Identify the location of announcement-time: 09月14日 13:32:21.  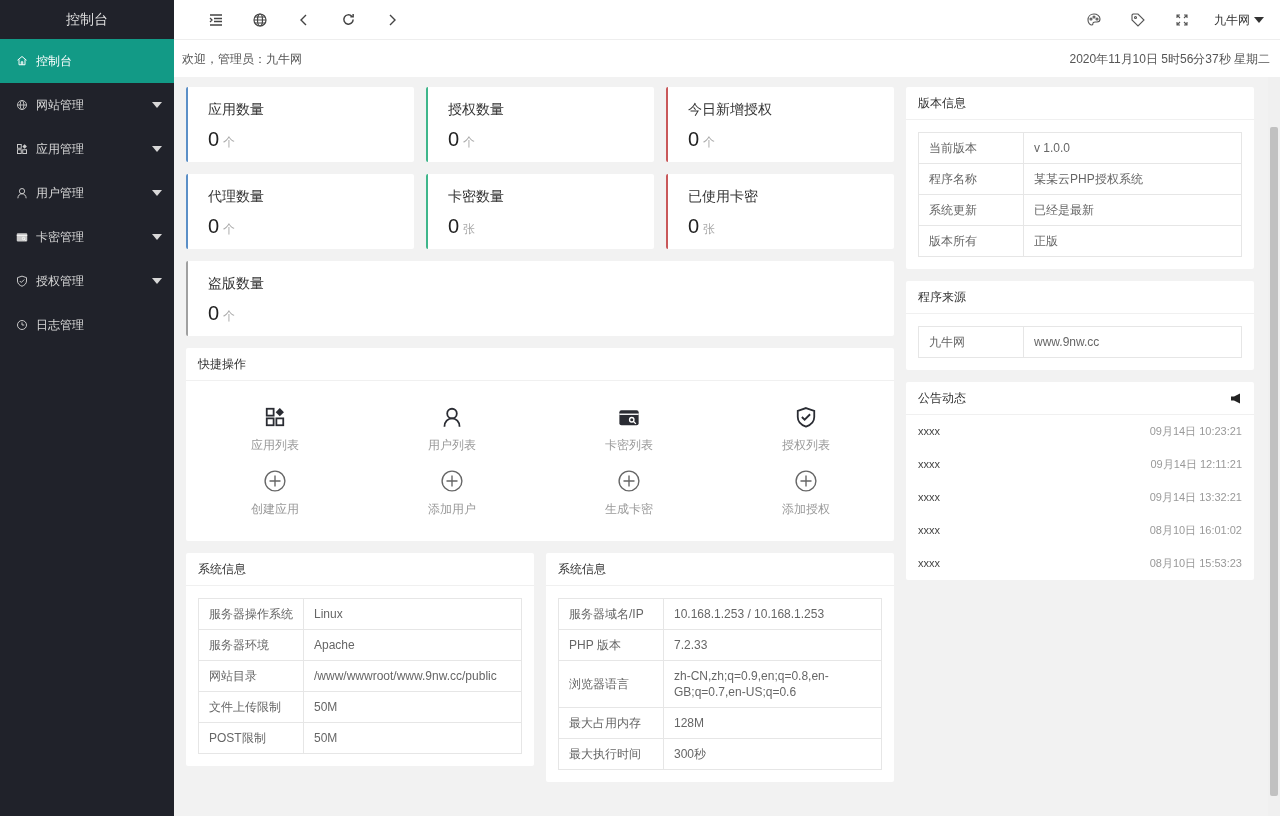
(1195, 498).